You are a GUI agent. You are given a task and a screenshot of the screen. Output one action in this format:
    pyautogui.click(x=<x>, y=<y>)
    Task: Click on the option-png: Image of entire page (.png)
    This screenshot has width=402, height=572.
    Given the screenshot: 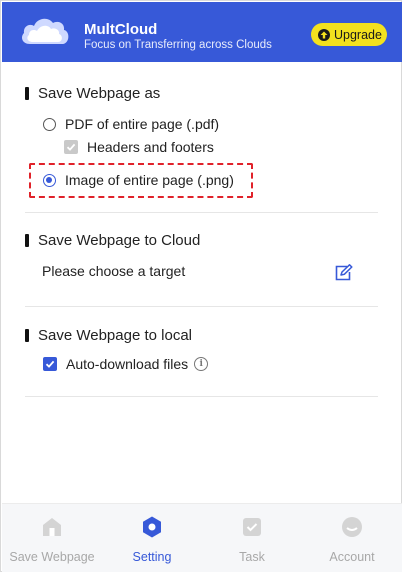 What is the action you would take?
    pyautogui.click(x=138, y=180)
    